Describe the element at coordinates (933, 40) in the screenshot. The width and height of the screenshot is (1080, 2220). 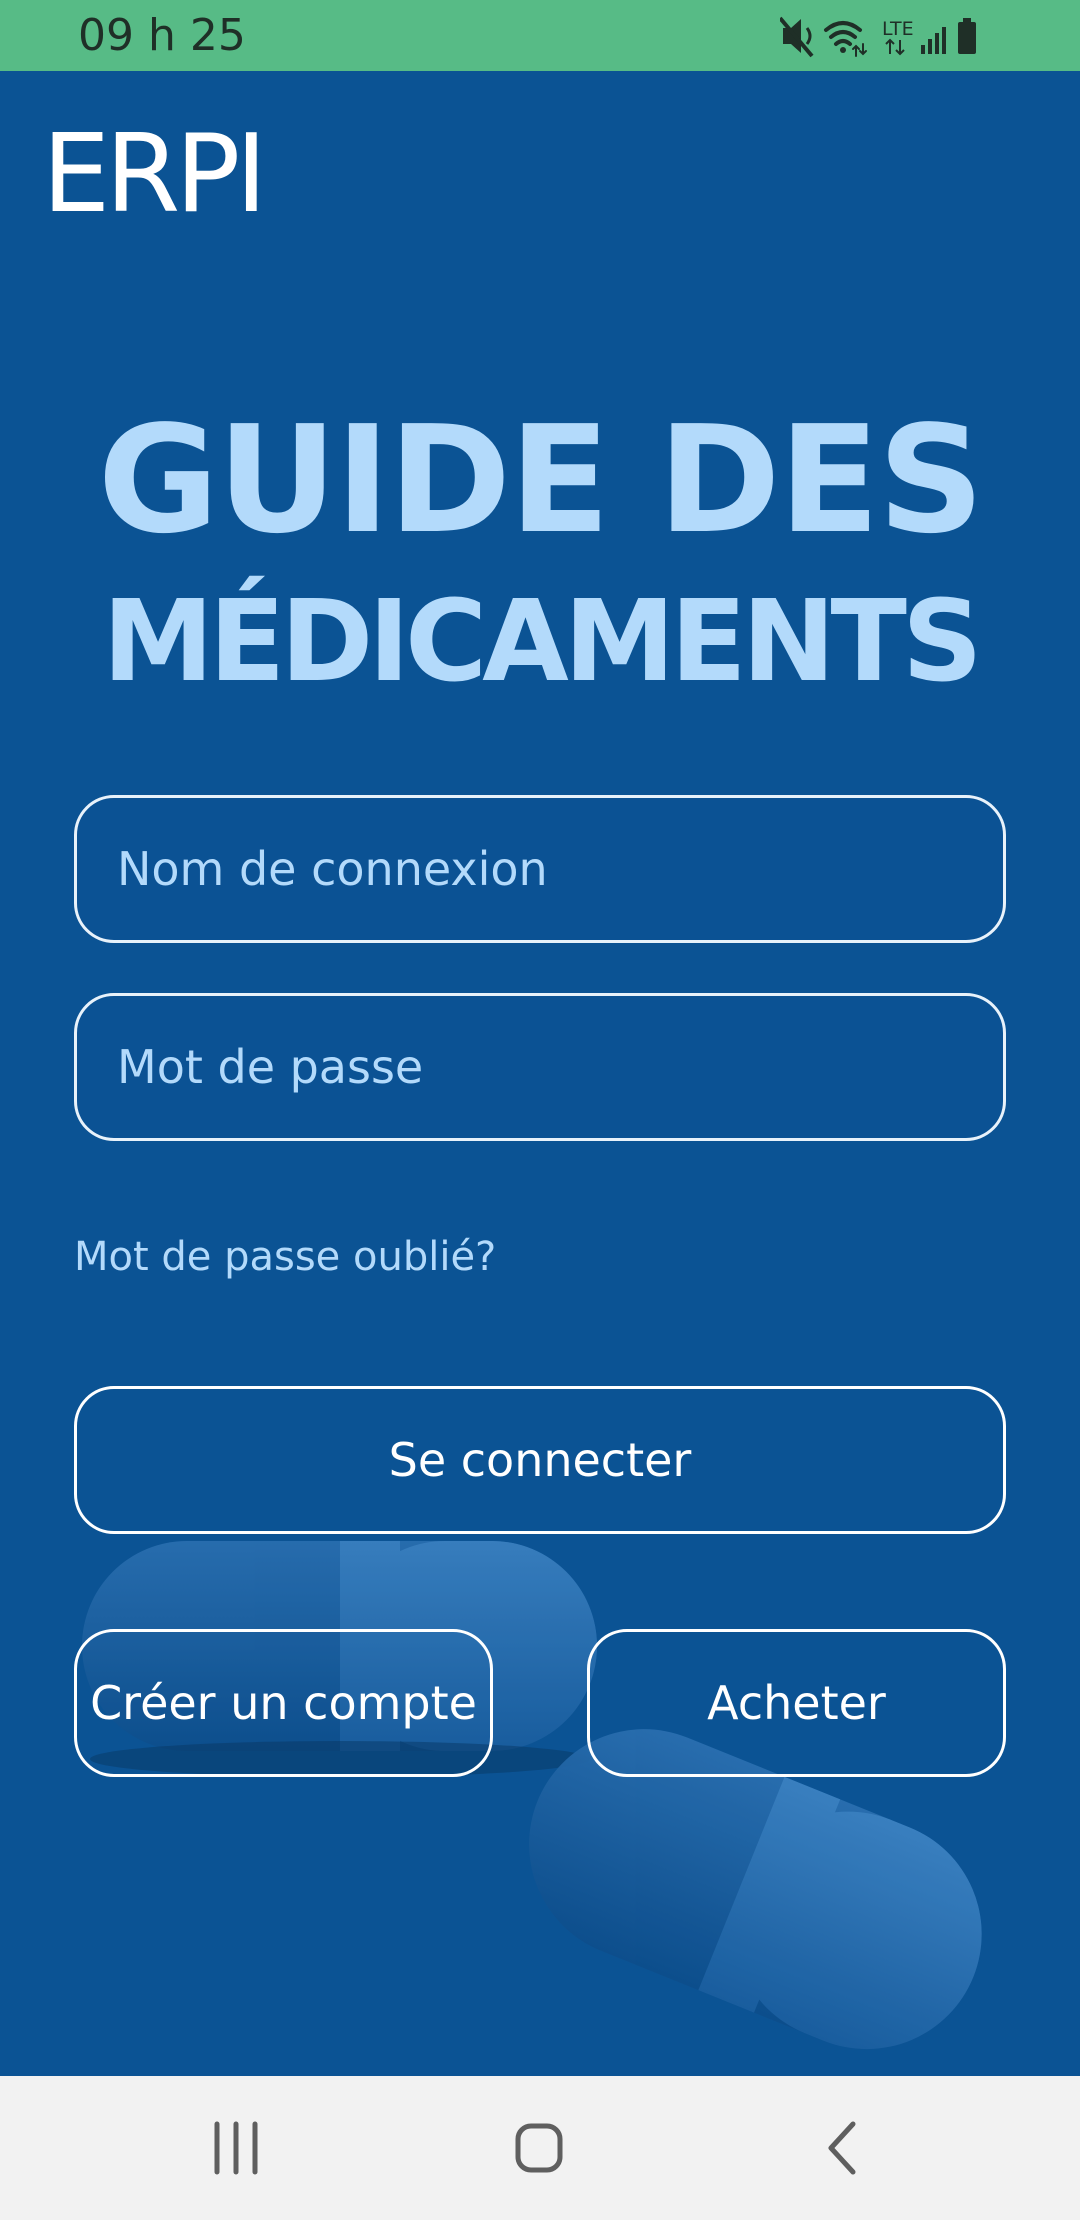
I see `signal-icon` at that location.